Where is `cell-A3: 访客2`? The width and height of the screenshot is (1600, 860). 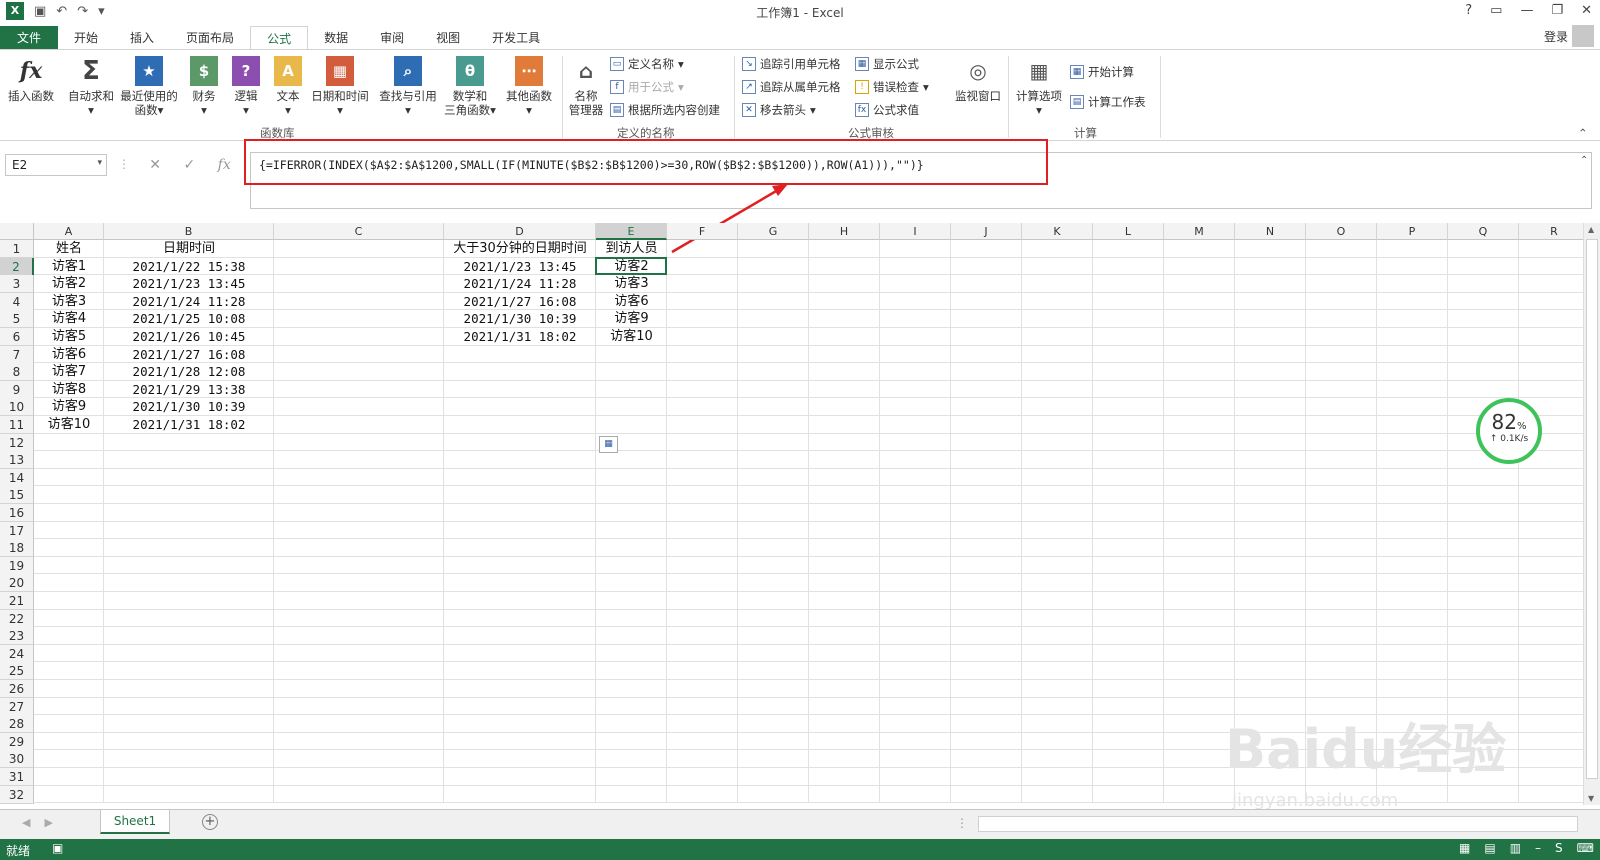 cell-A3: 访客2 is located at coordinates (69, 284).